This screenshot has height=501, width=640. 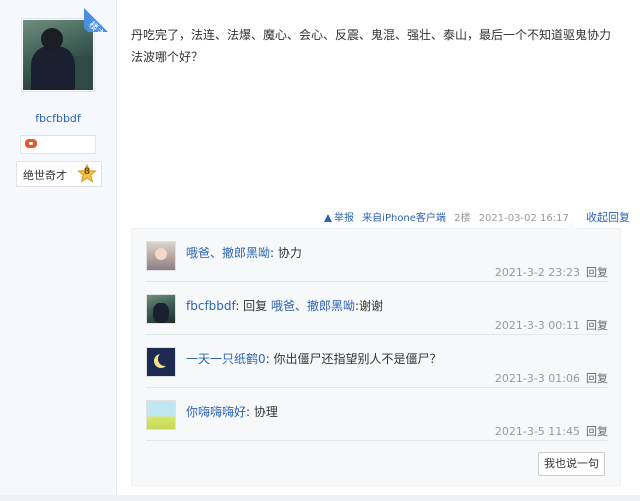 I want to click on reply-meta: 2021-3-5 11:45 回复, so click(x=551, y=431).